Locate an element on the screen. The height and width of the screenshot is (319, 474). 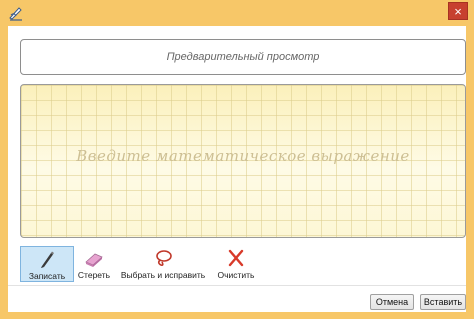
pen-icon is located at coordinates (47, 259).